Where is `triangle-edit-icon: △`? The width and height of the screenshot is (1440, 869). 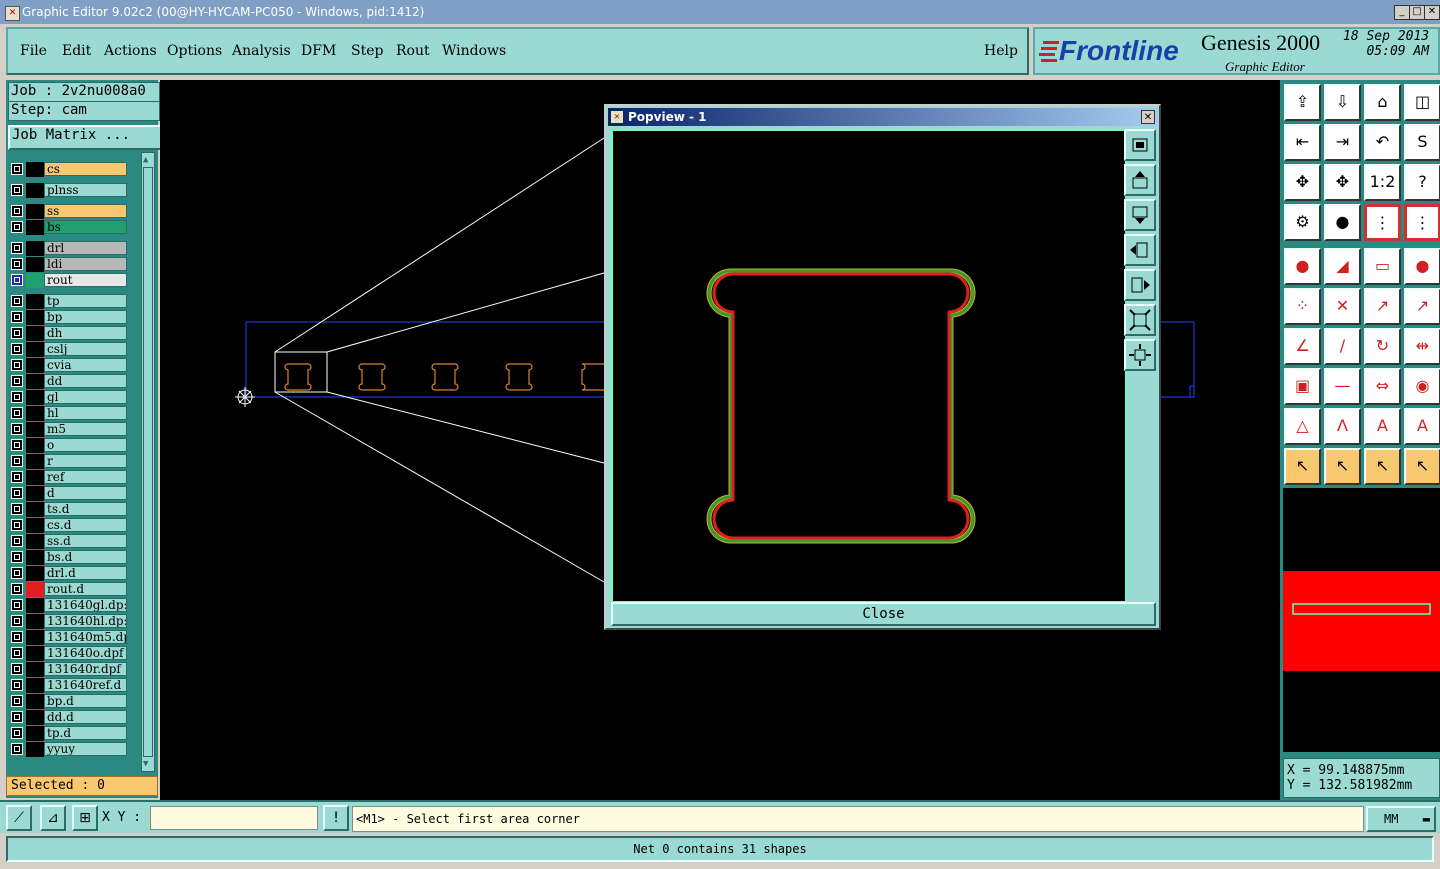 triangle-edit-icon: △ is located at coordinates (1302, 426).